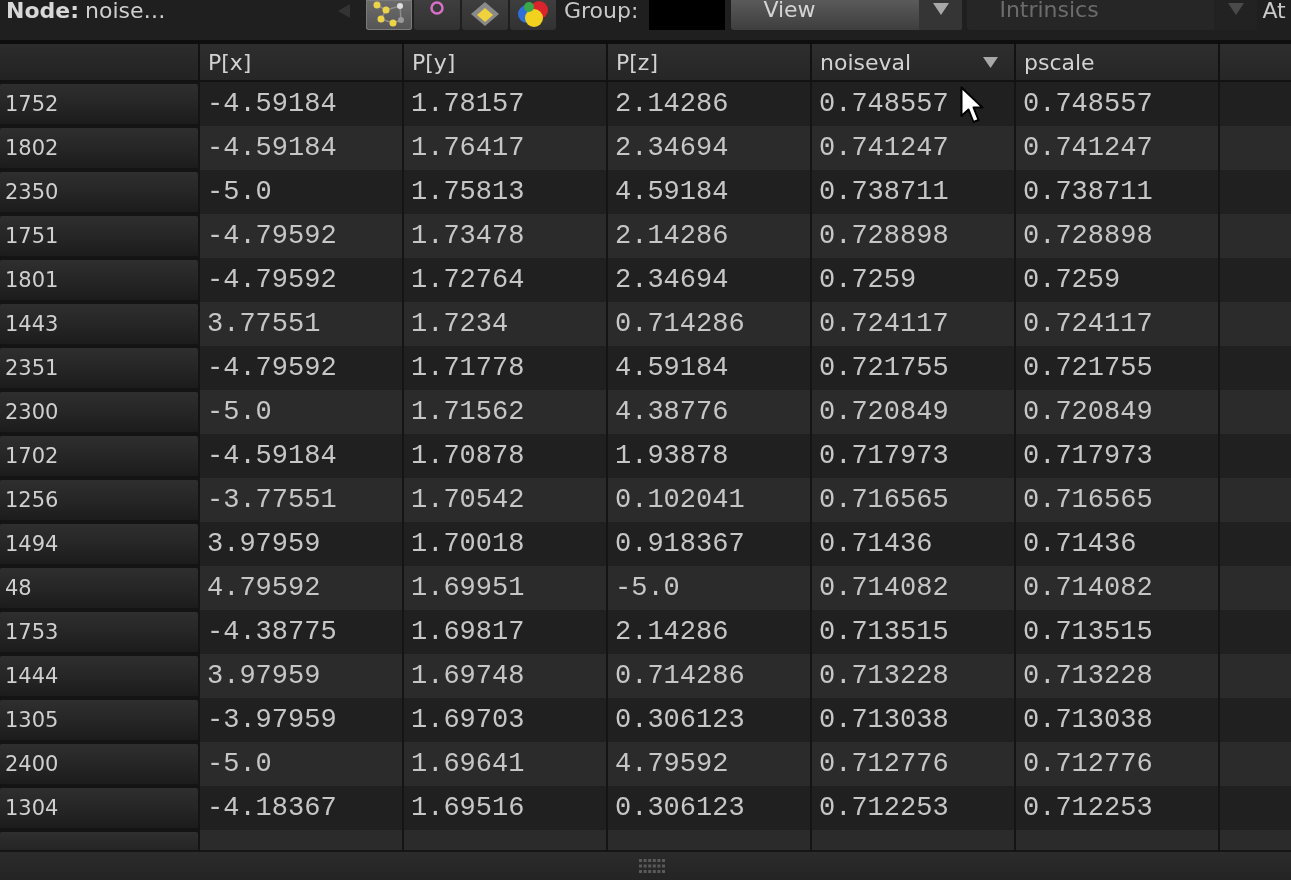  Describe the element at coordinates (1117, 808) in the screenshot. I see `table-cell: 0.712253` at that location.